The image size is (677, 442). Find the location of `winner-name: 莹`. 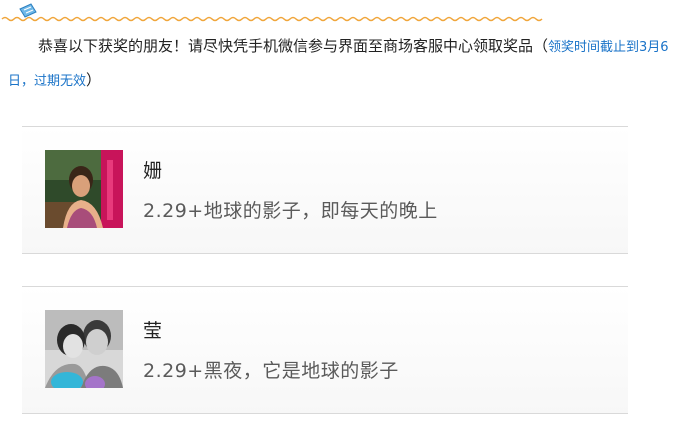

winner-name: 莹 is located at coordinates (153, 331).